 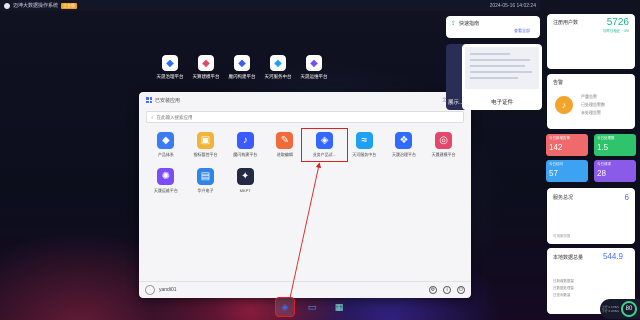 I want to click on desktop-icon: ◆ 天算建模平台, so click(x=206, y=67).